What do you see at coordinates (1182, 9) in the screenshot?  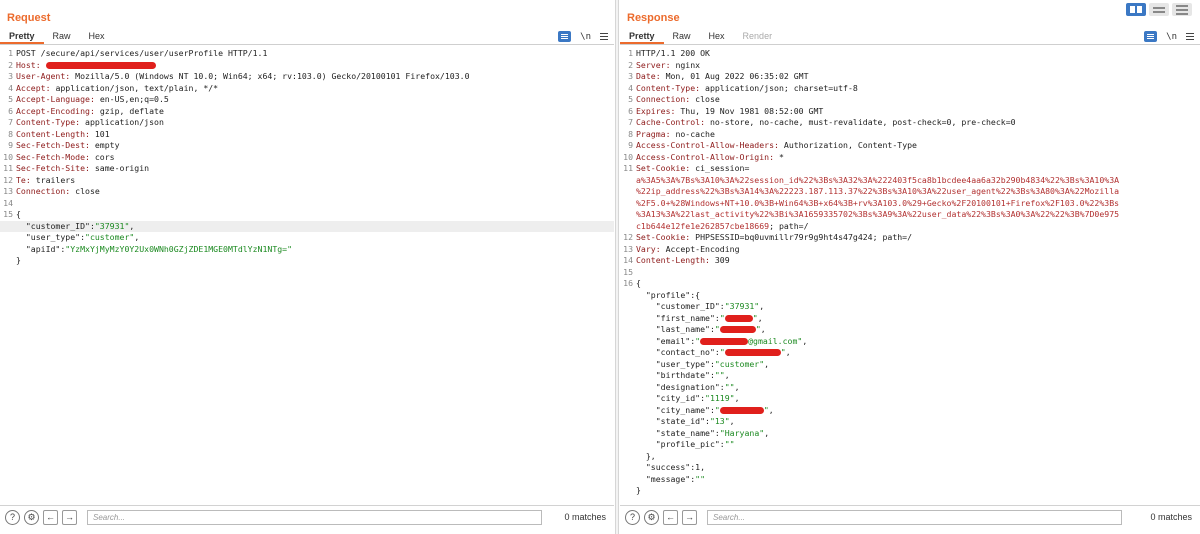 I see `tabs-layout-icon` at bounding box center [1182, 9].